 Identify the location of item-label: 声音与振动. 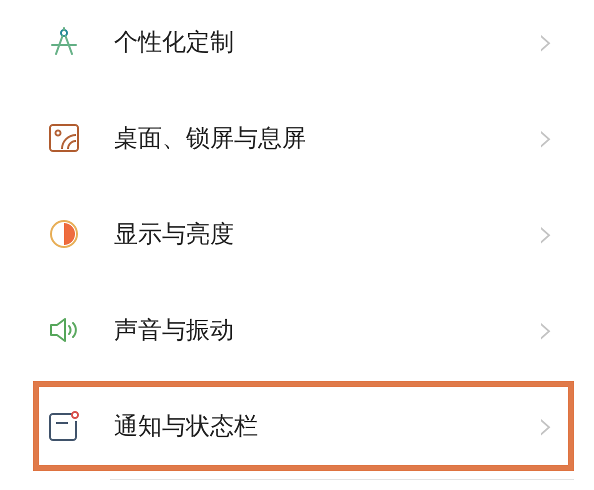
(174, 330).